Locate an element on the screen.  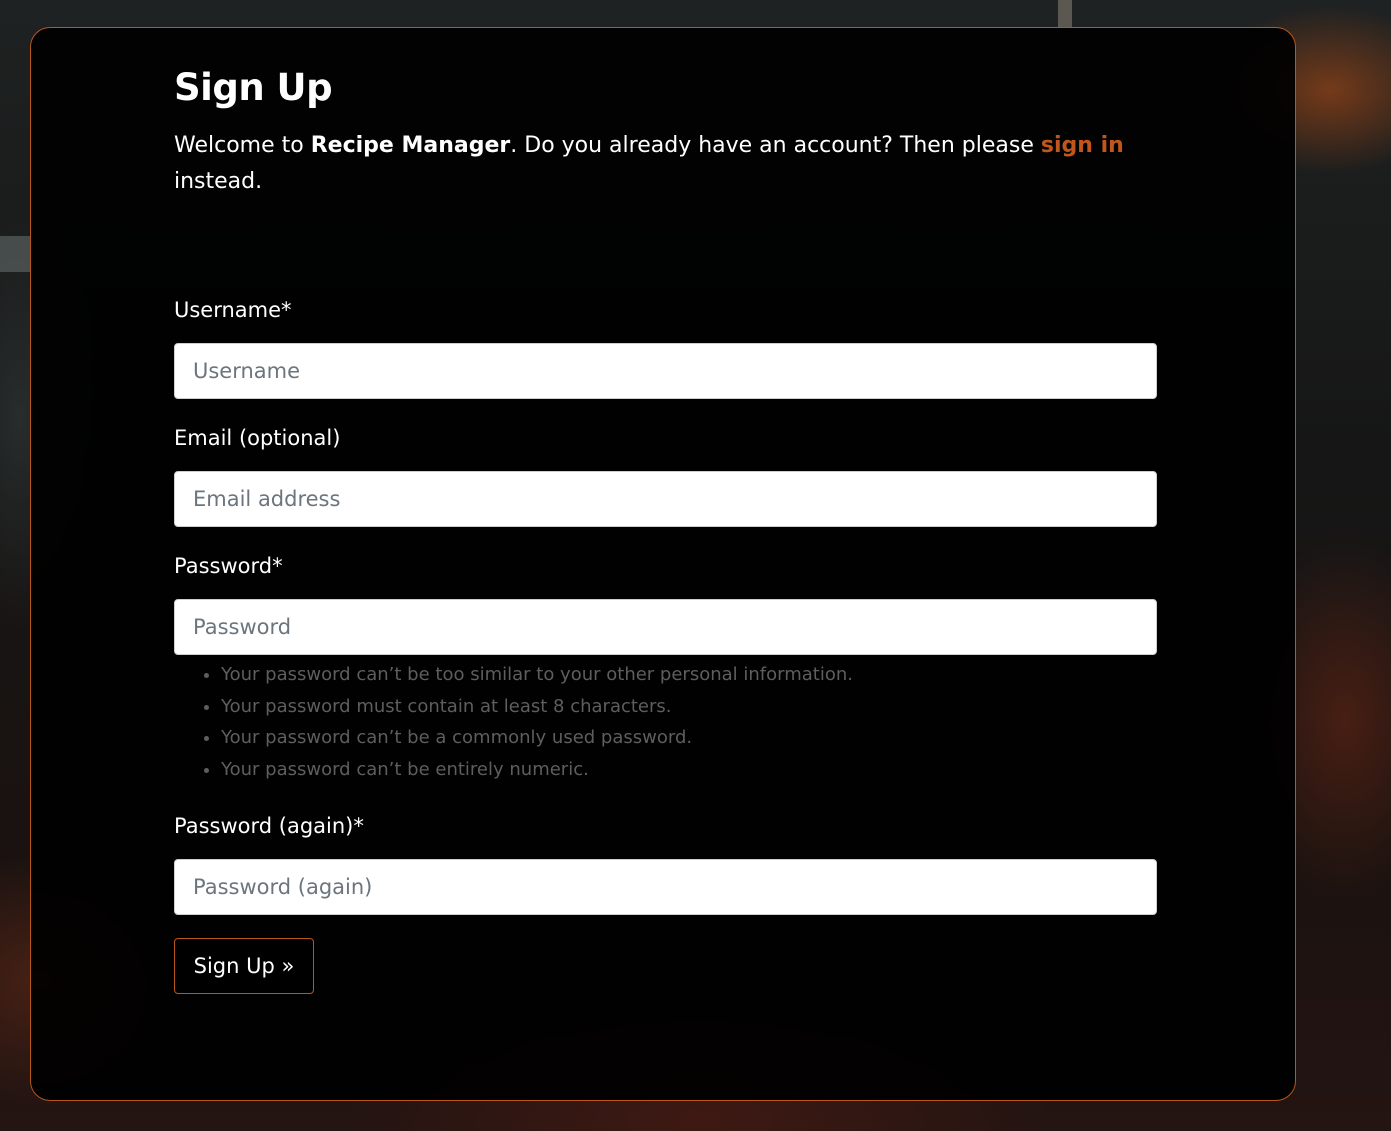
email-input is located at coordinates (665, 499).